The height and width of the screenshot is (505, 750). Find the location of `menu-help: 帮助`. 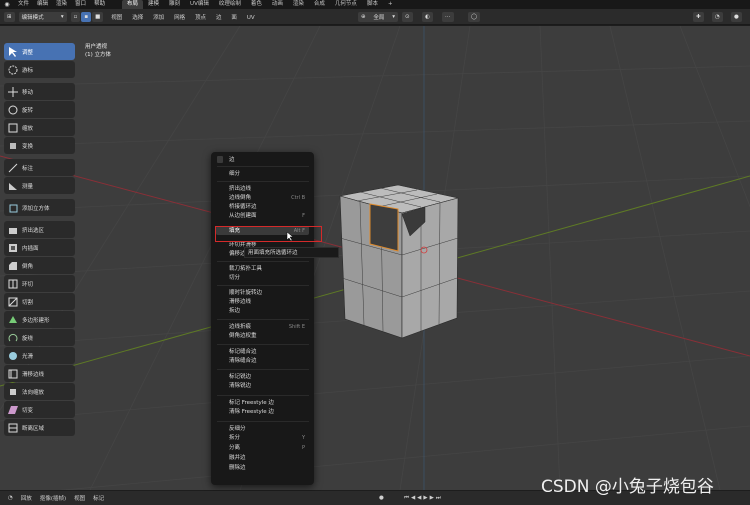

menu-help: 帮助 is located at coordinates (99, 4).